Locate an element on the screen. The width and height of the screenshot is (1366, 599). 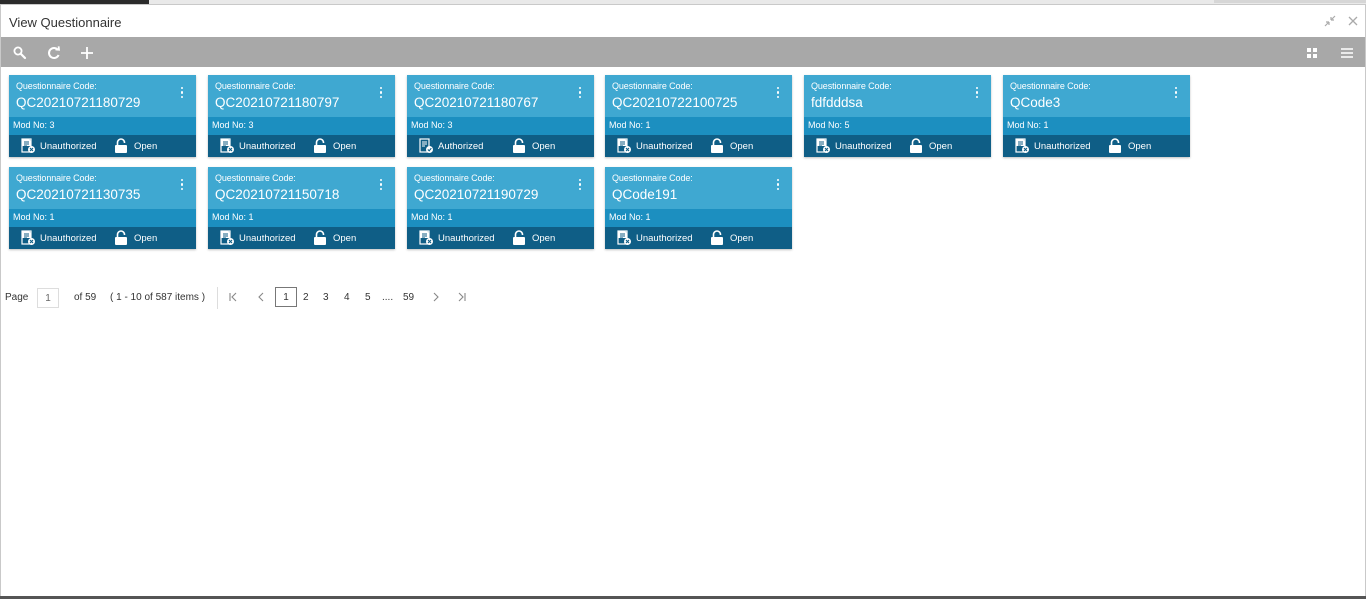
page-count: of 59 is located at coordinates (85, 297).